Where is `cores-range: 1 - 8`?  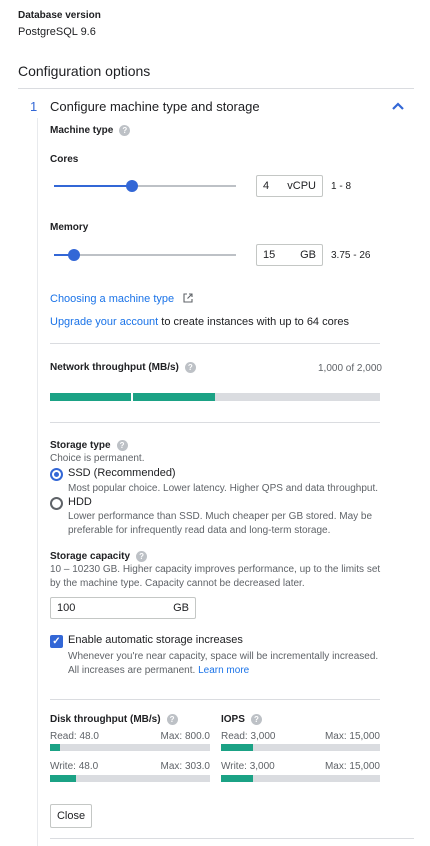 cores-range: 1 - 8 is located at coordinates (341, 186).